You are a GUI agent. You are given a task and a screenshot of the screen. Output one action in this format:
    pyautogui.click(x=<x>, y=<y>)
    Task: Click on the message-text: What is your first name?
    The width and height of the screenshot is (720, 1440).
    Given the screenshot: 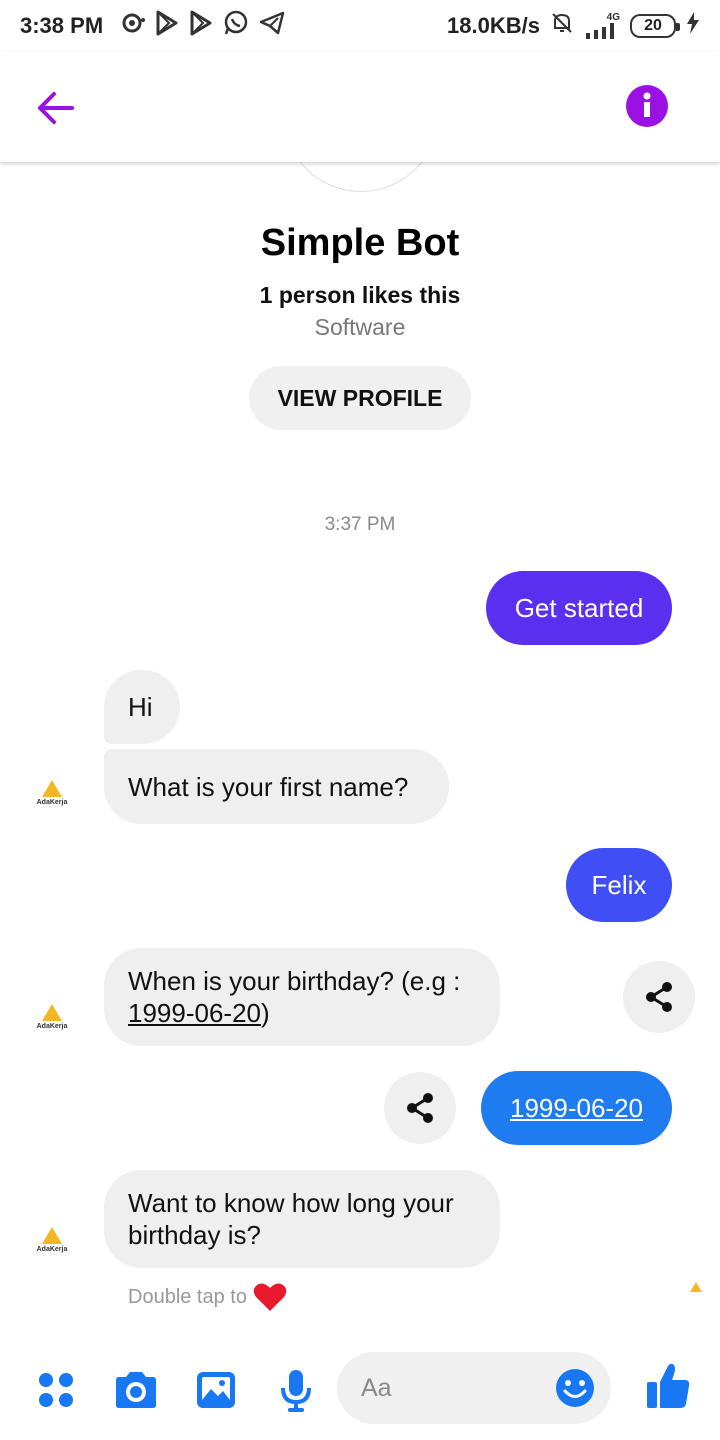 What is the action you would take?
    pyautogui.click(x=268, y=786)
    